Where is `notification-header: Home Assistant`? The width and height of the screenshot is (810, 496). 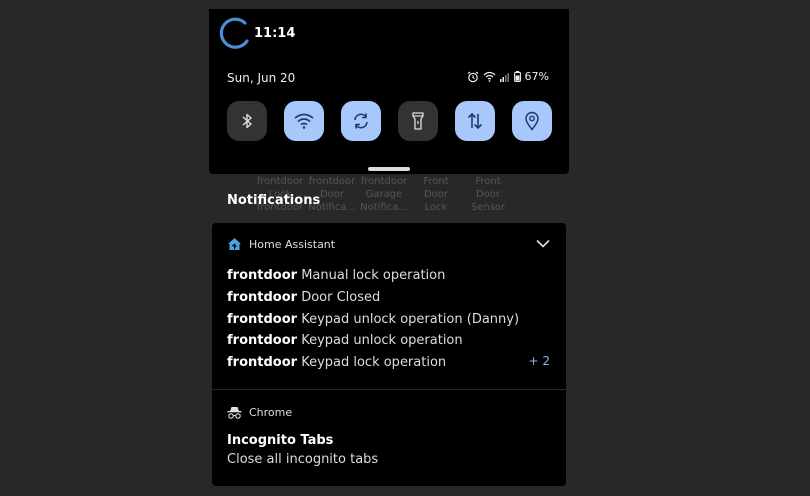 notification-header: Home Assistant is located at coordinates (281, 244).